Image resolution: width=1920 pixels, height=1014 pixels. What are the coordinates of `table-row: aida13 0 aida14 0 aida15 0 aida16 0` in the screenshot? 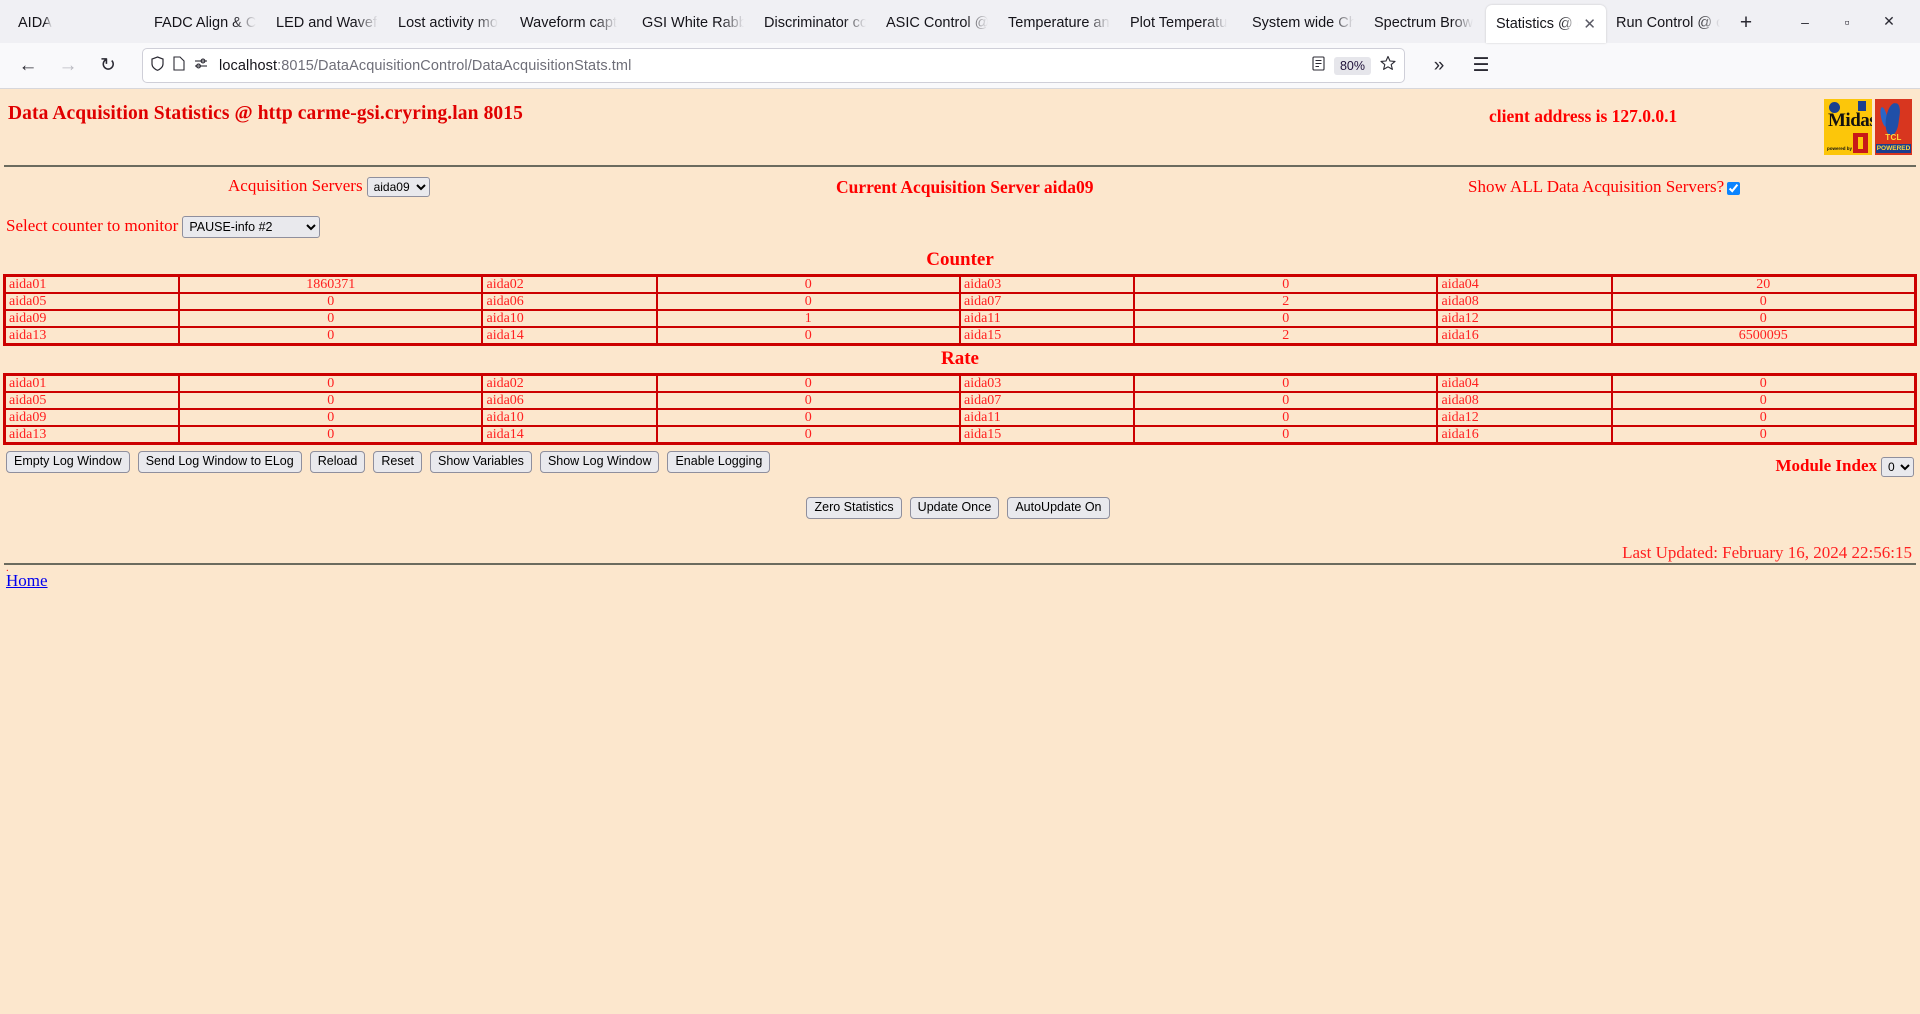 It's located at (960, 435).